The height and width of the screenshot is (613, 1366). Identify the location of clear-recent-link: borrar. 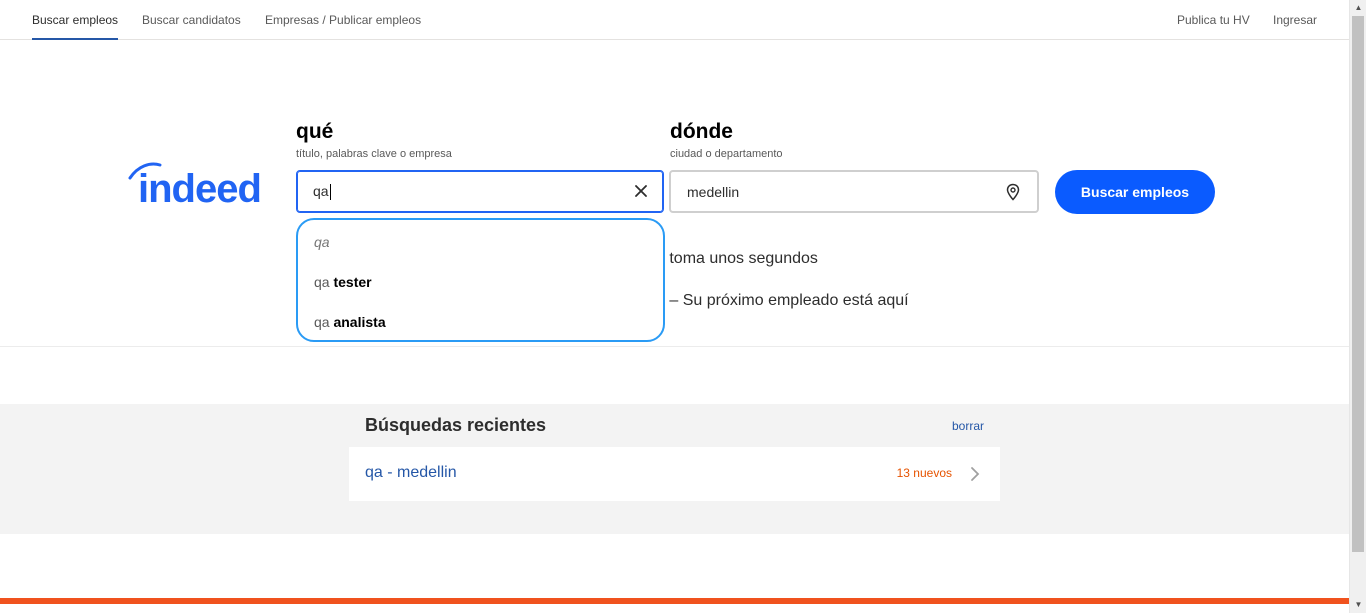
(968, 426).